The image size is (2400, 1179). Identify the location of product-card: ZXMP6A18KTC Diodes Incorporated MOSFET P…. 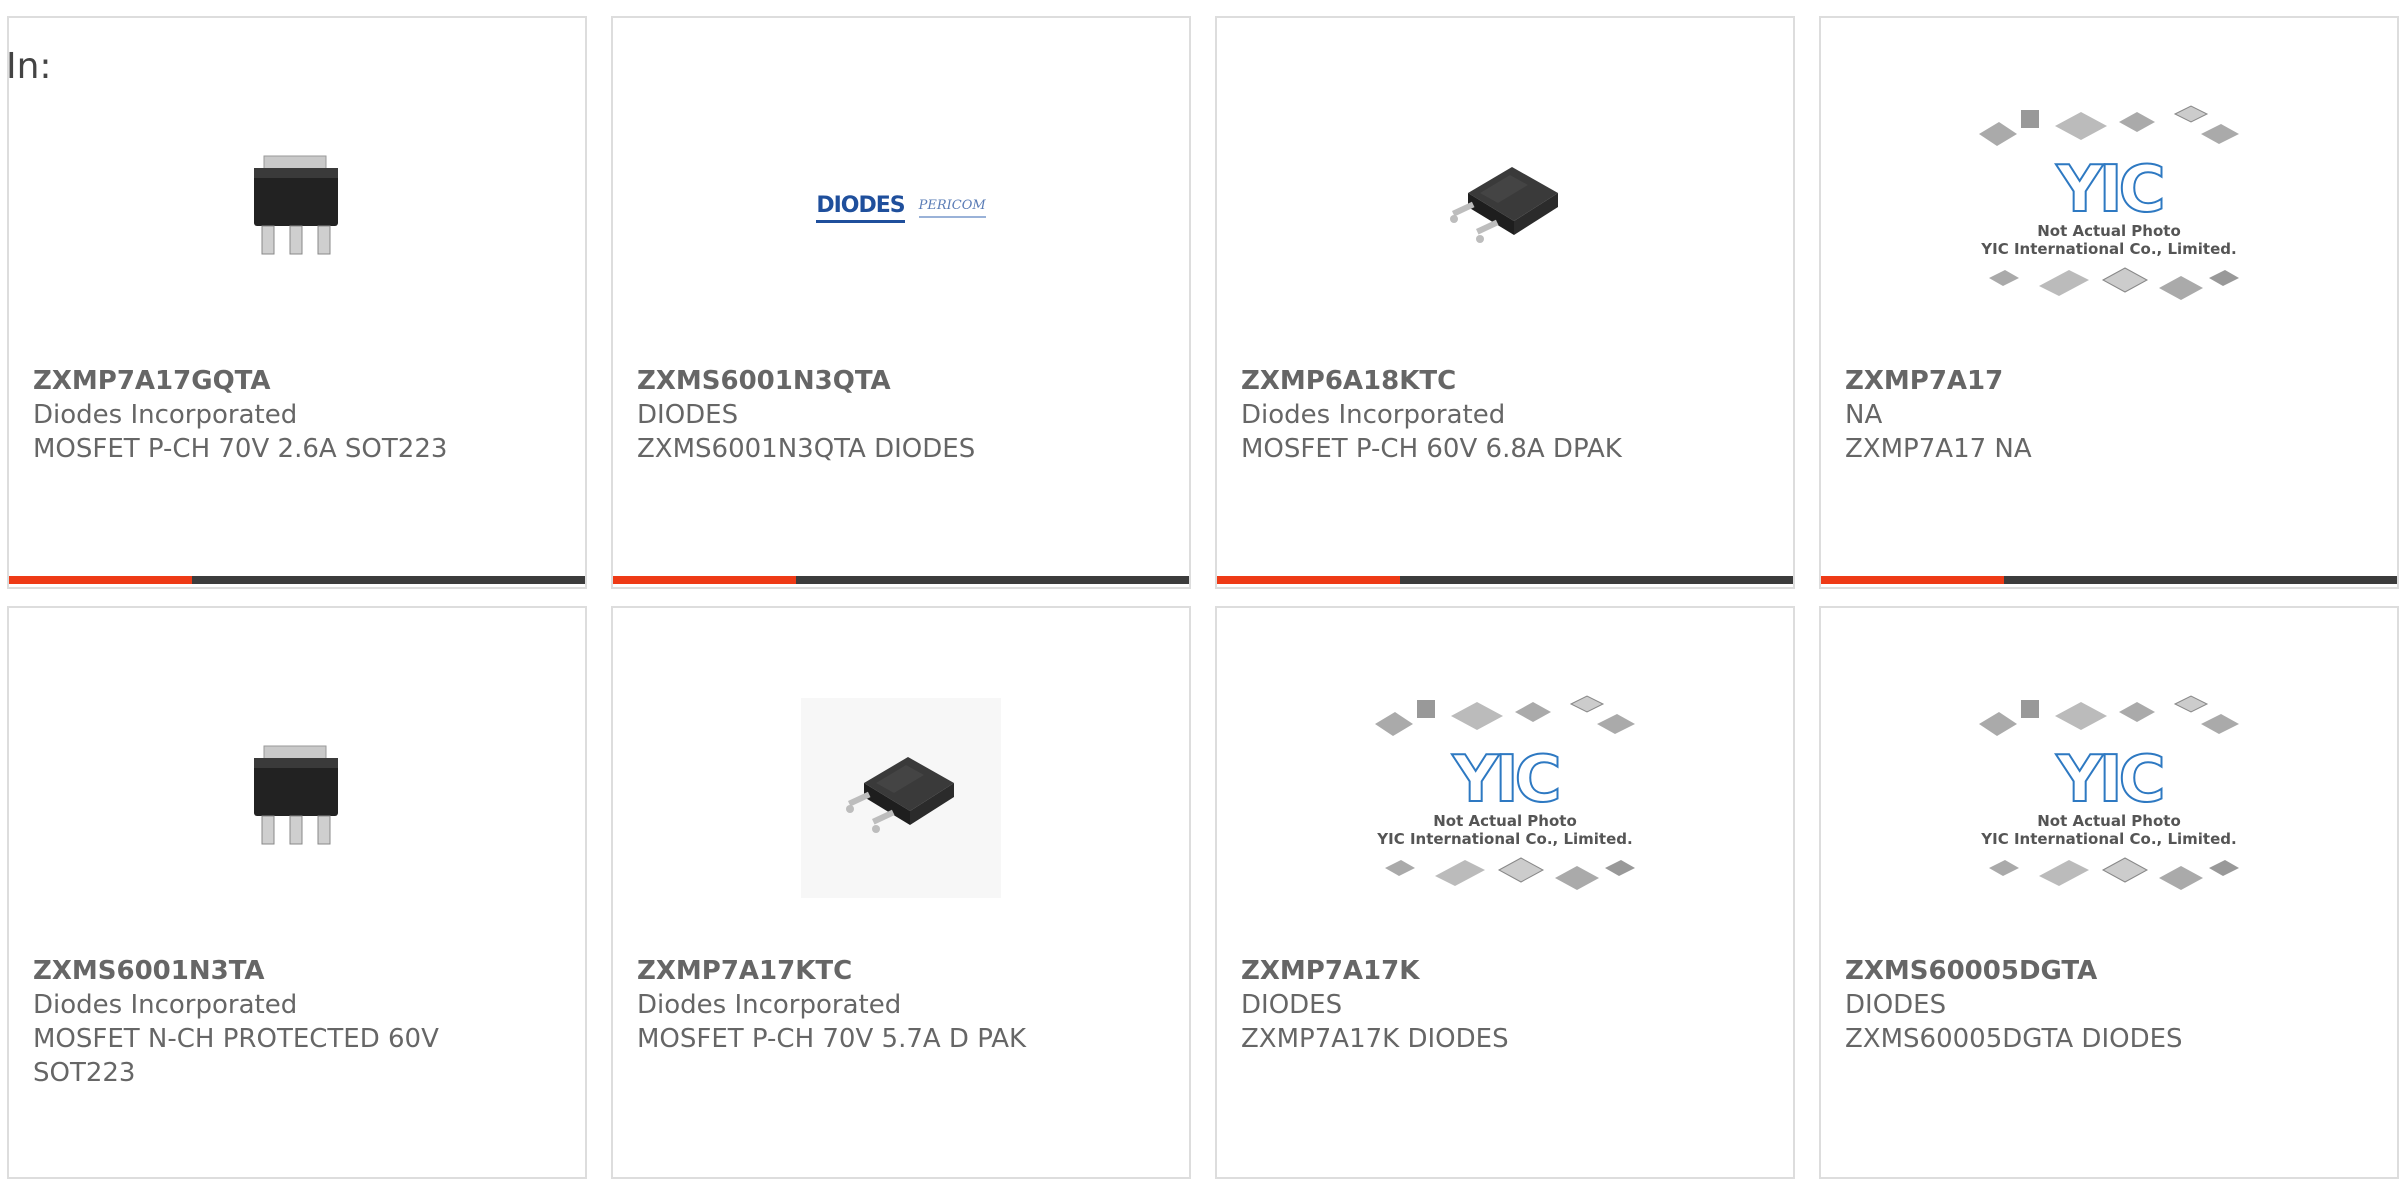
(1505, 302).